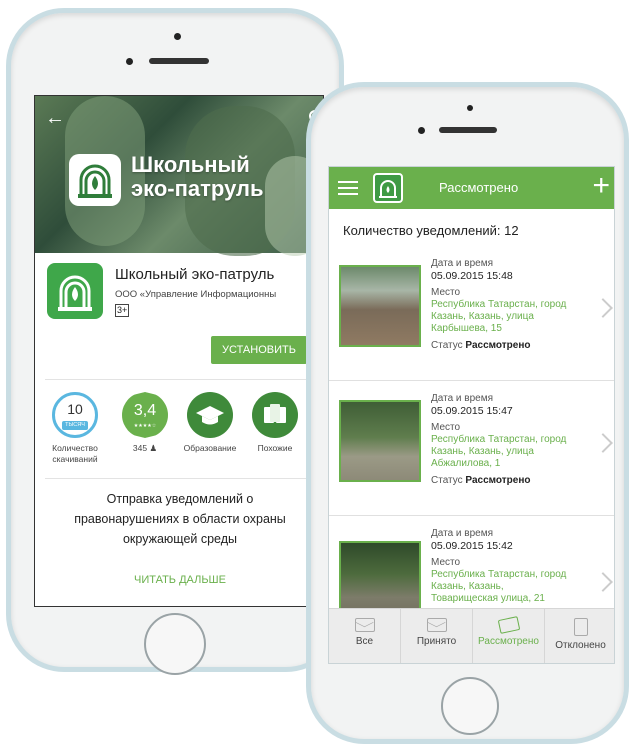 The width and height of the screenshot is (631, 748). Describe the element at coordinates (145, 410) in the screenshot. I see `rating-value: 3,4` at that location.